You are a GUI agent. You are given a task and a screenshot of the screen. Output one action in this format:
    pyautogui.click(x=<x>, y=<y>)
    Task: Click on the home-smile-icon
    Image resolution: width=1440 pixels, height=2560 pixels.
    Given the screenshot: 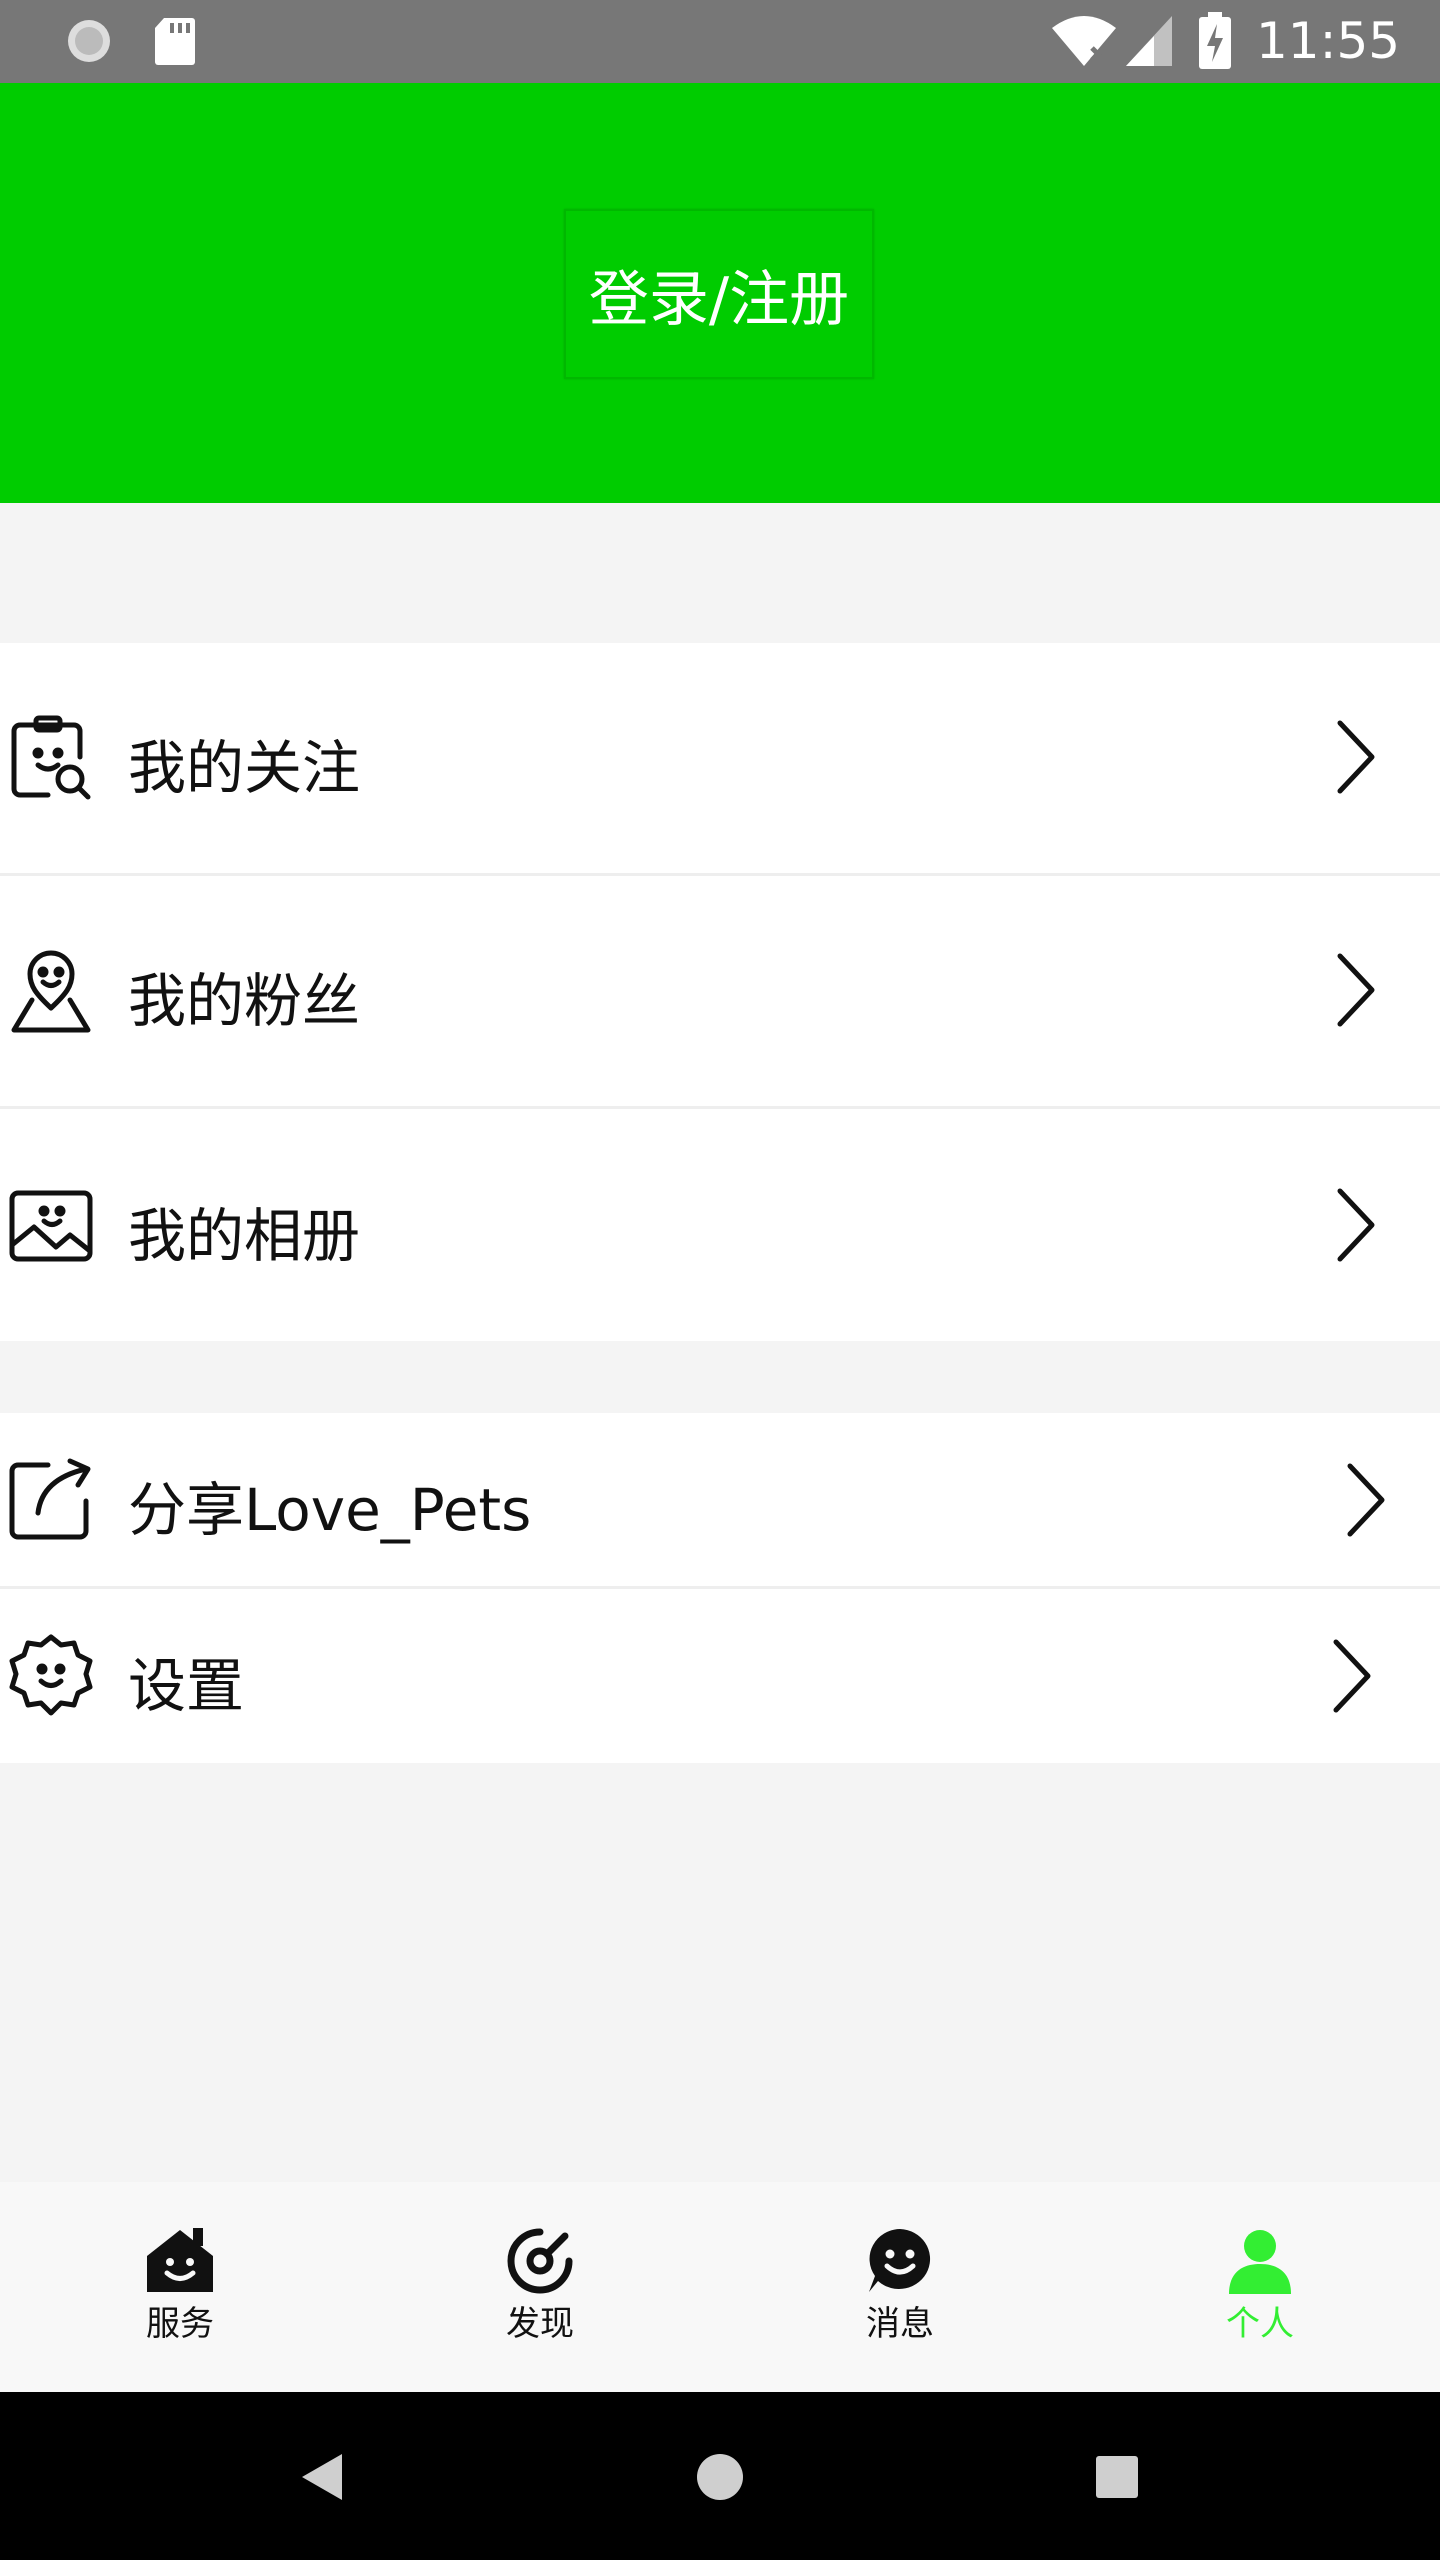 What is the action you would take?
    pyautogui.click(x=180, y=2260)
    